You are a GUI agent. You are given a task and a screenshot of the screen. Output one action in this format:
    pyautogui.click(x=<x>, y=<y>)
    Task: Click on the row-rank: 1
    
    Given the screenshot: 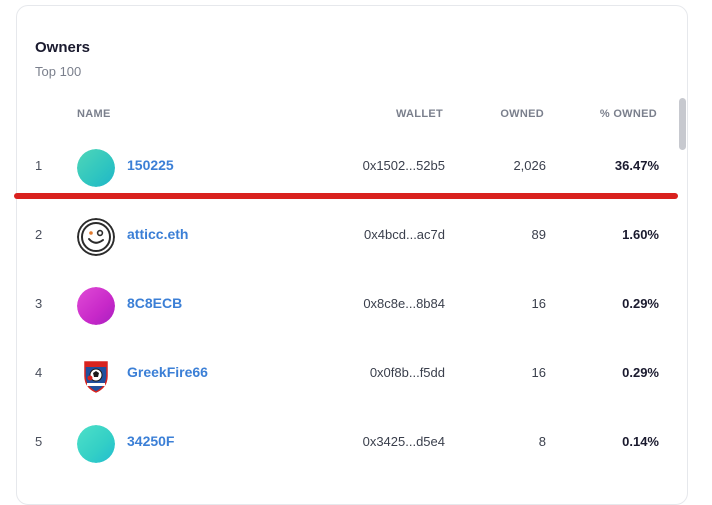 What is the action you would take?
    pyautogui.click(x=39, y=165)
    